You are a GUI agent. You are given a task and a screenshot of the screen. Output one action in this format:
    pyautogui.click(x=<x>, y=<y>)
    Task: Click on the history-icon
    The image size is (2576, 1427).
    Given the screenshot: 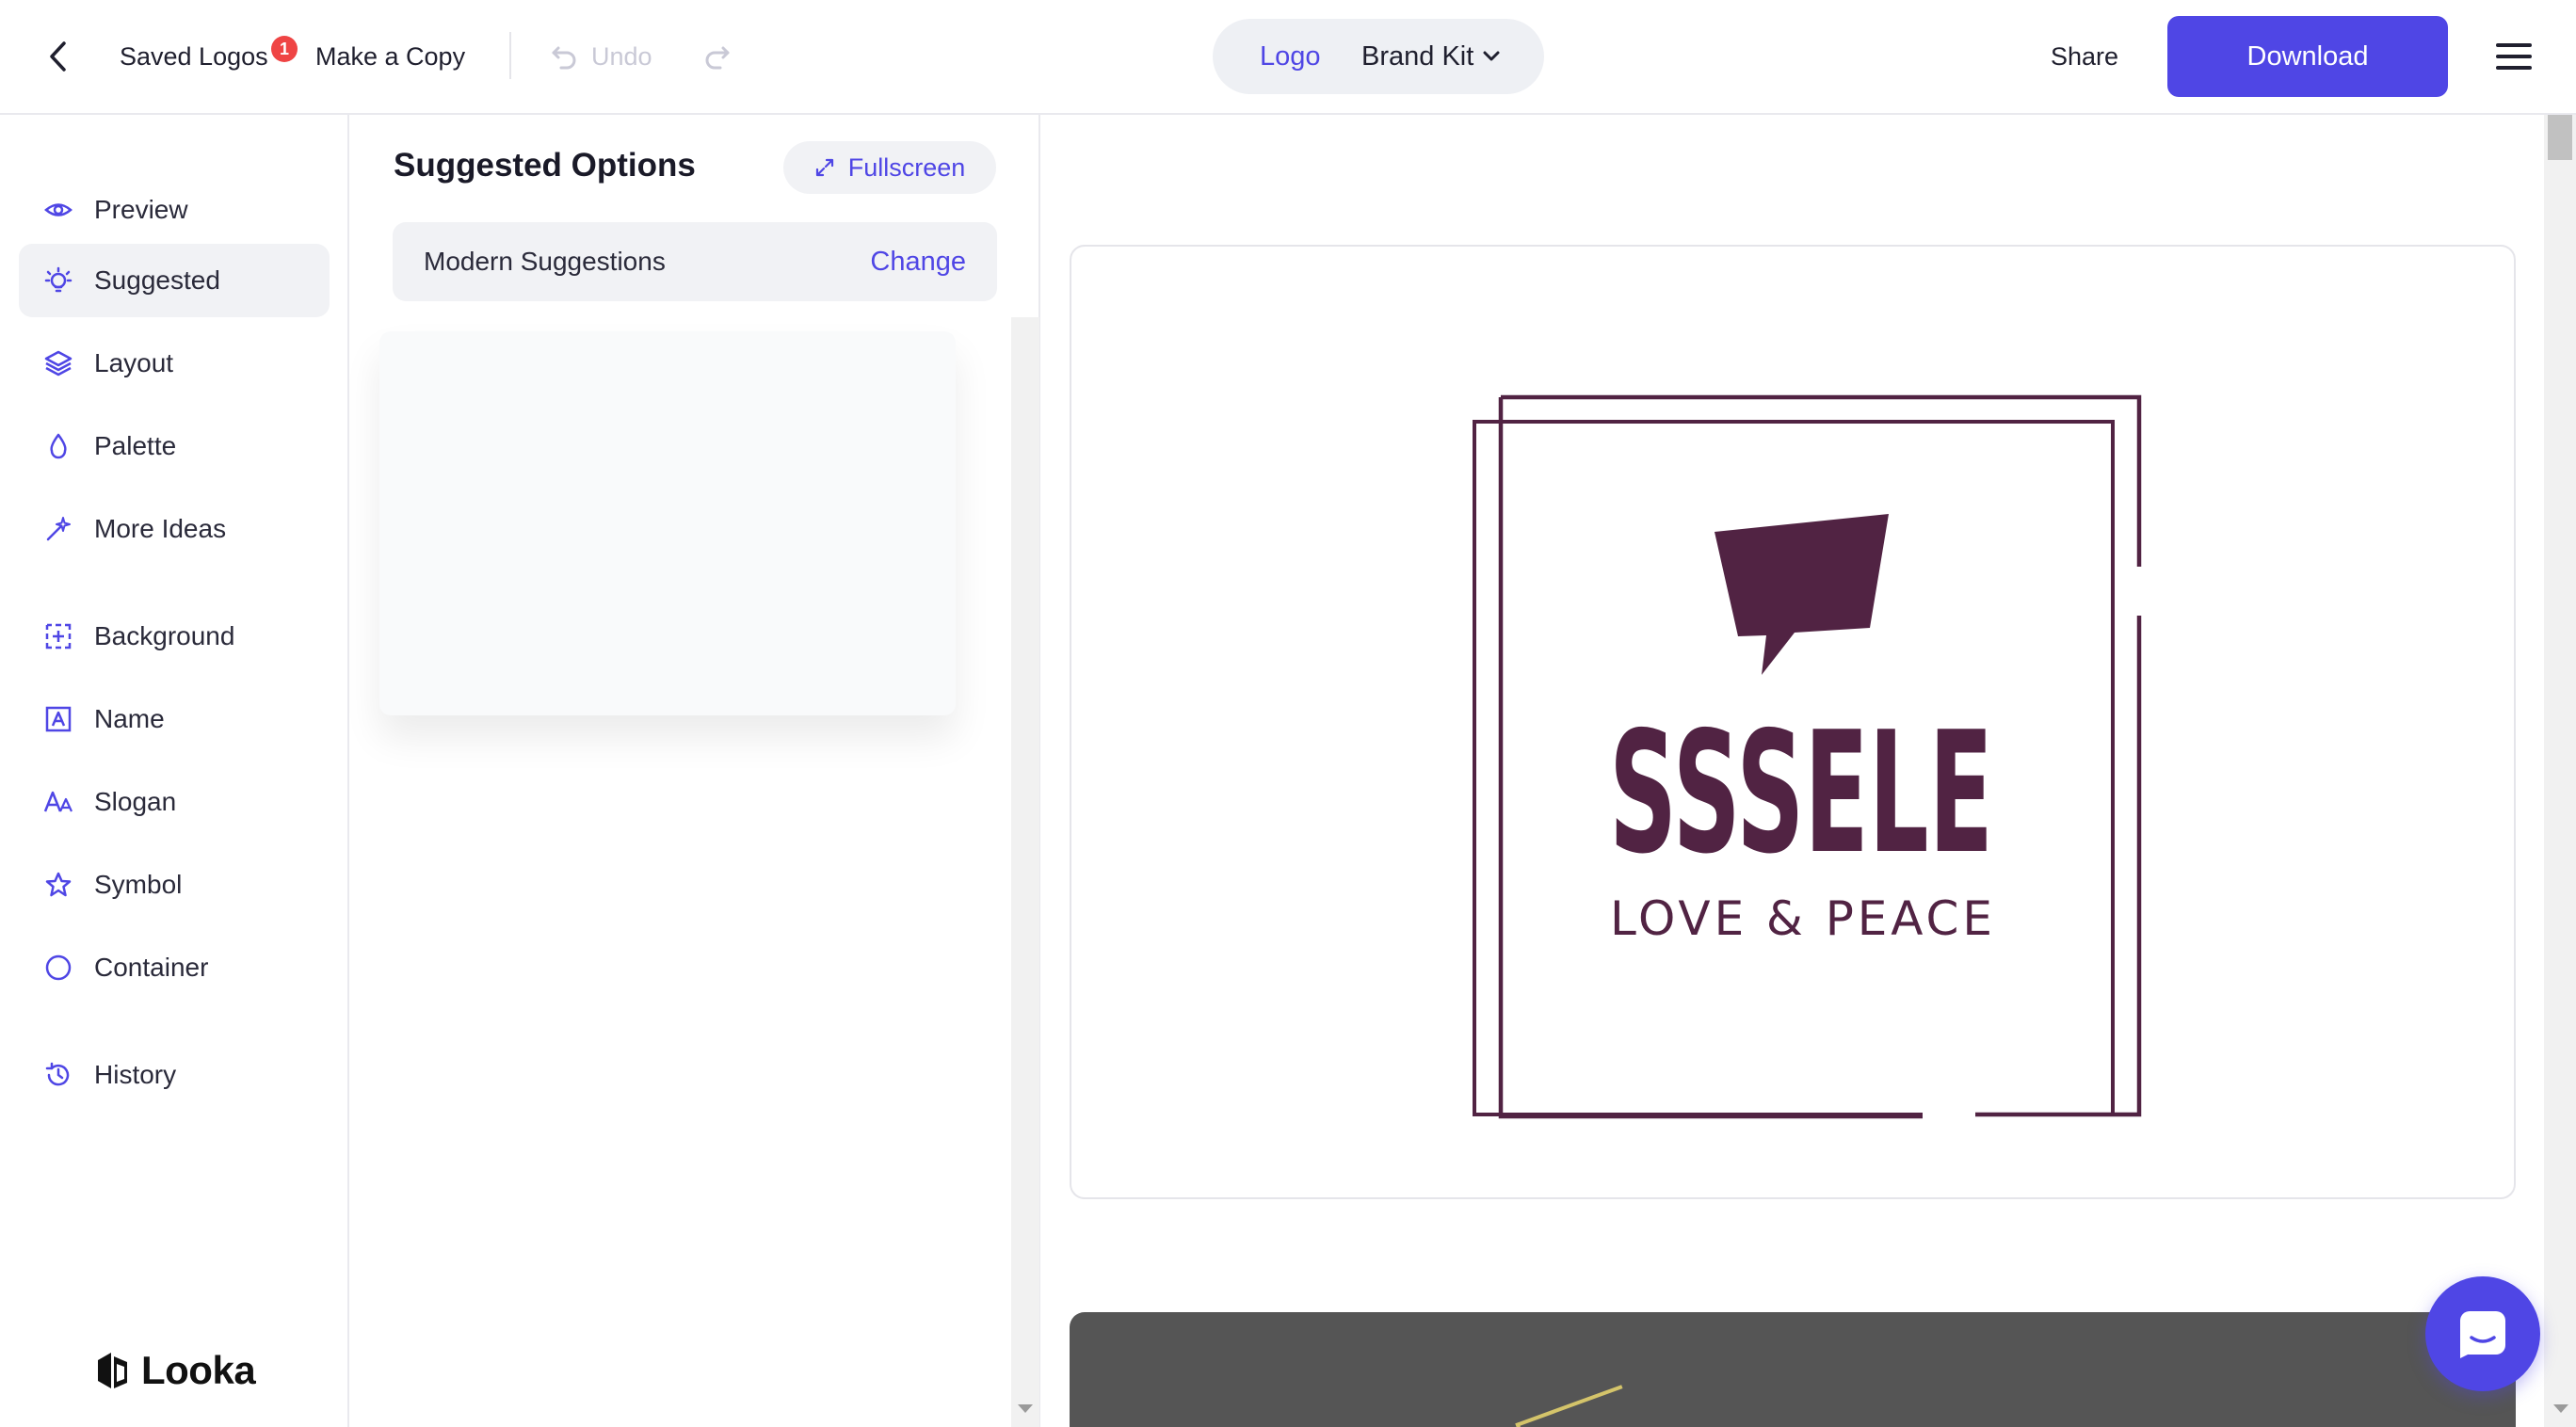 What is the action you would take?
    pyautogui.click(x=58, y=1075)
    